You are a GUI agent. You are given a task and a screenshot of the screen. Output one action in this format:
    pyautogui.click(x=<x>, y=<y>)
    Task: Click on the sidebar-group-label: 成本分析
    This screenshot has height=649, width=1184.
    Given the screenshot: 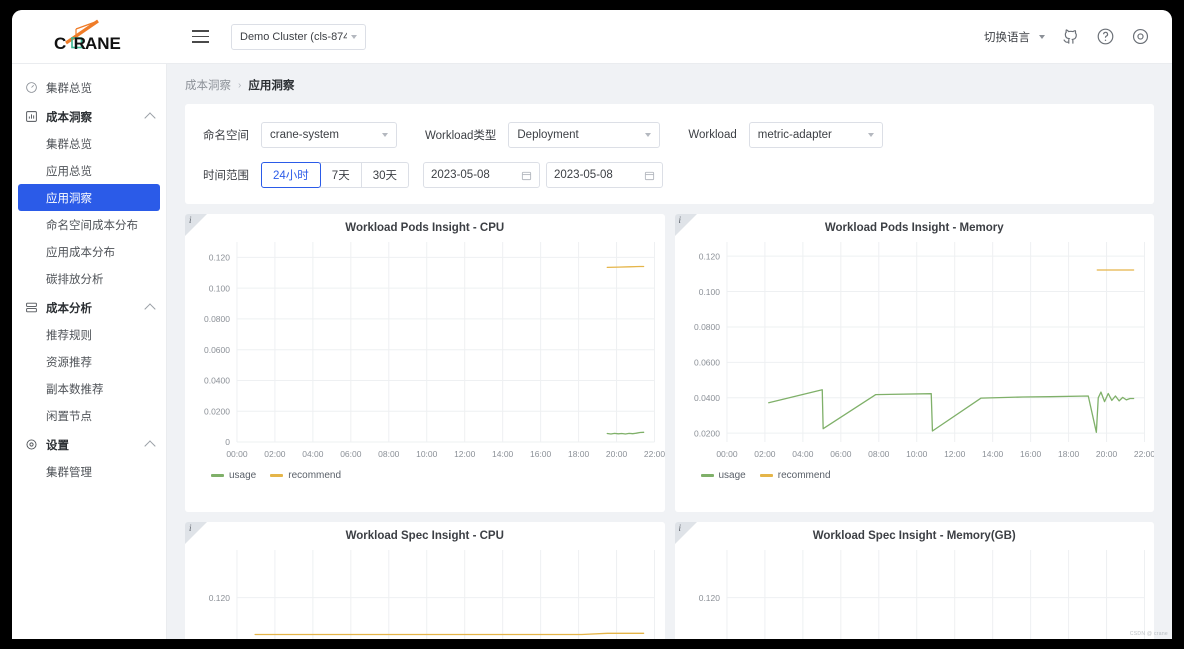 What is the action you would take?
    pyautogui.click(x=69, y=308)
    